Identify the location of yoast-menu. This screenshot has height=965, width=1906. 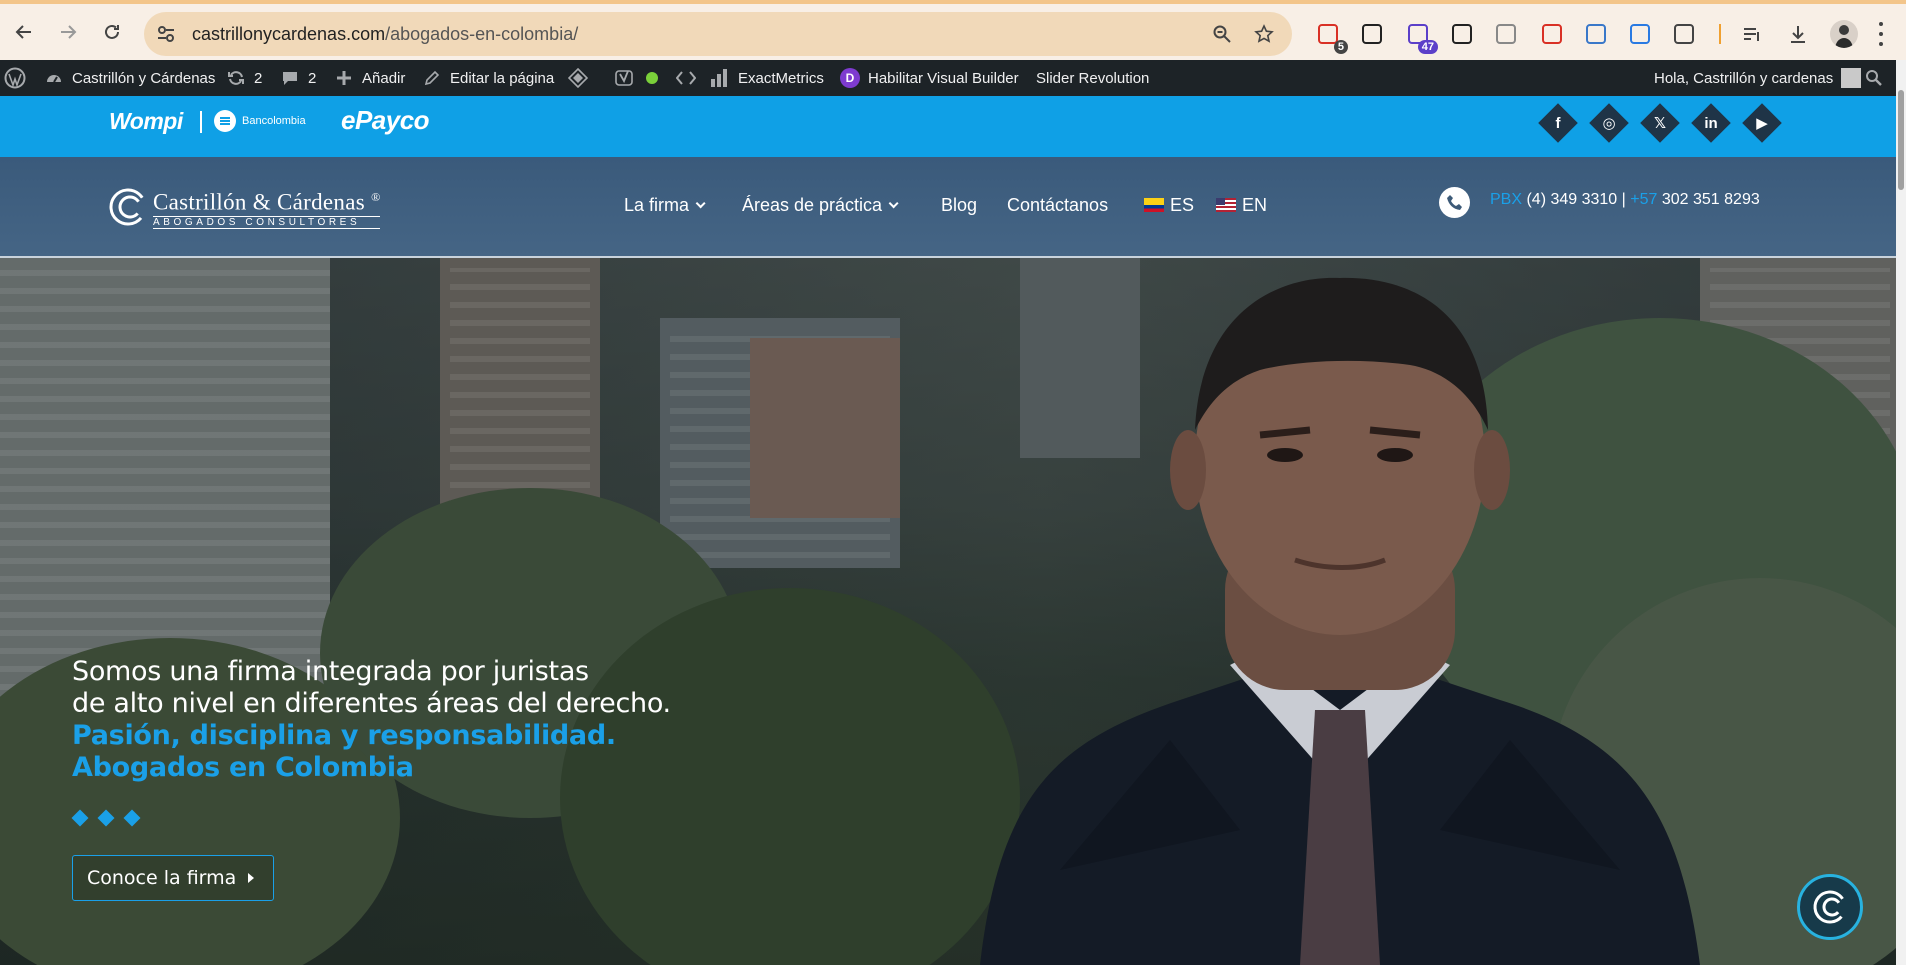
(638, 78).